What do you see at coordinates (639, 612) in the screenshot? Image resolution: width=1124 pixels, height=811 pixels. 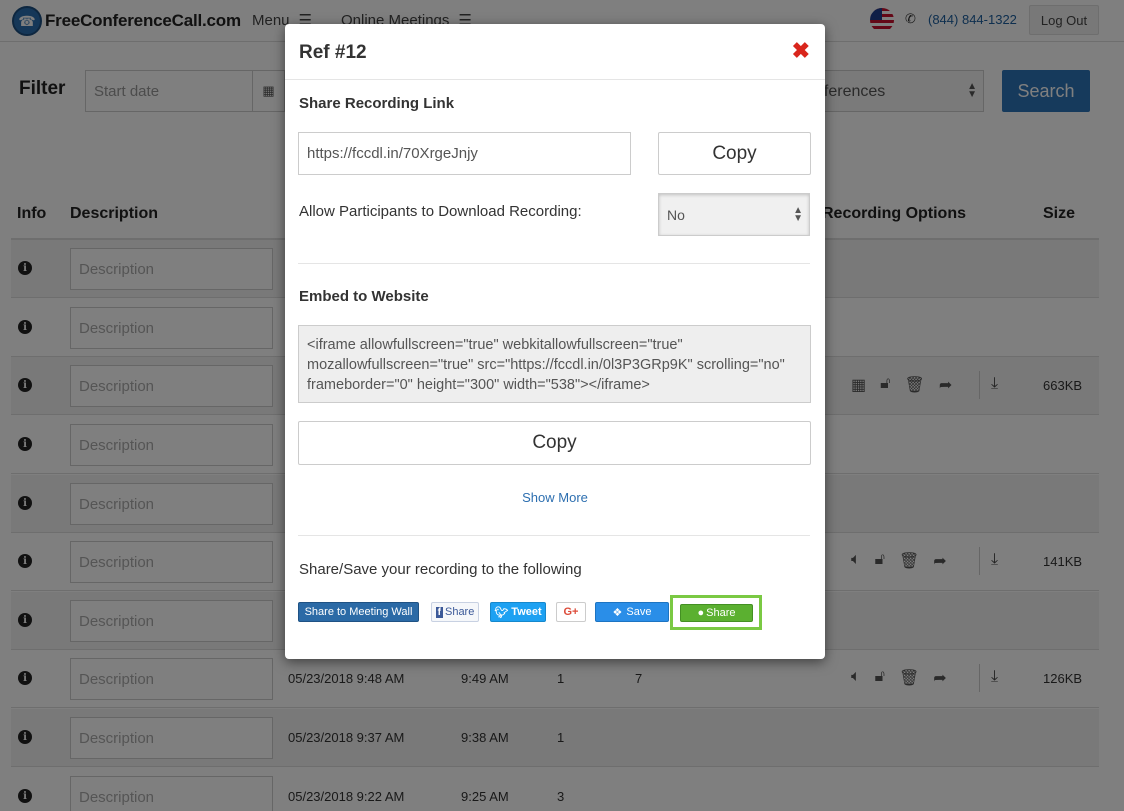 I see `dropbox-save-label: Save` at bounding box center [639, 612].